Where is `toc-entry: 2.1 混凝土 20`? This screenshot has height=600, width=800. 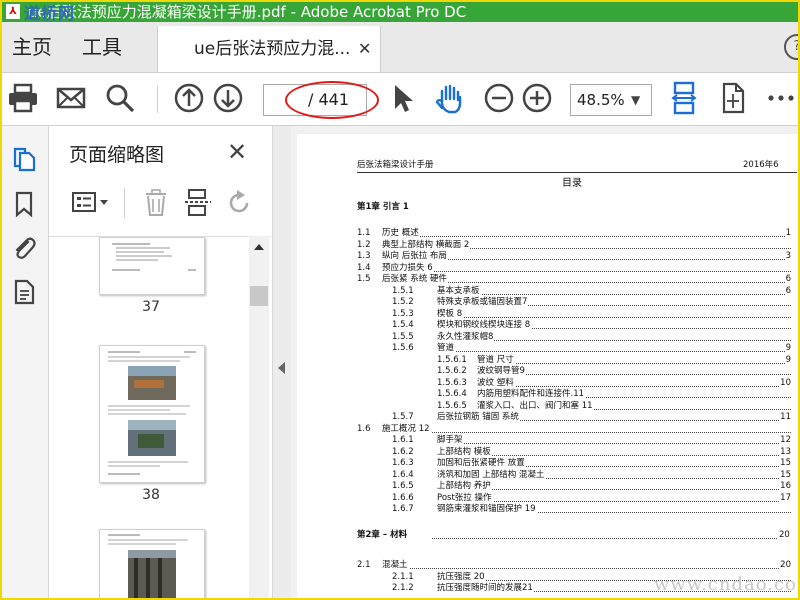
toc-entry: 2.1 混凝土 20 is located at coordinates (547, 565).